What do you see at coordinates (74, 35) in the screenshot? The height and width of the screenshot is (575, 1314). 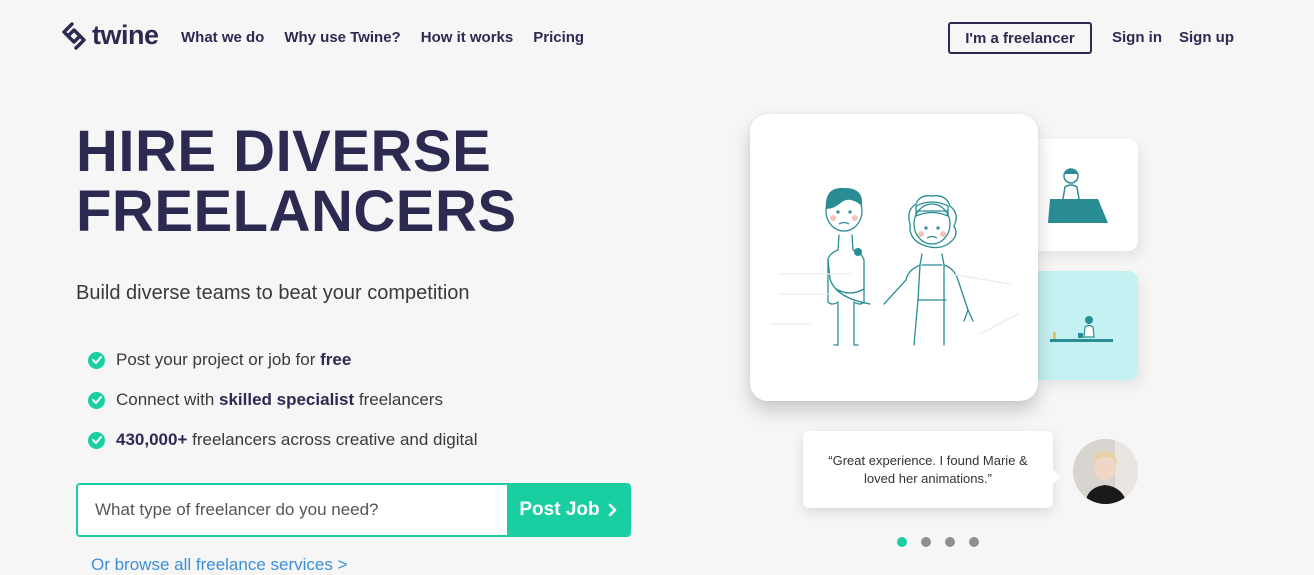 I see `twine-logo-icon` at bounding box center [74, 35].